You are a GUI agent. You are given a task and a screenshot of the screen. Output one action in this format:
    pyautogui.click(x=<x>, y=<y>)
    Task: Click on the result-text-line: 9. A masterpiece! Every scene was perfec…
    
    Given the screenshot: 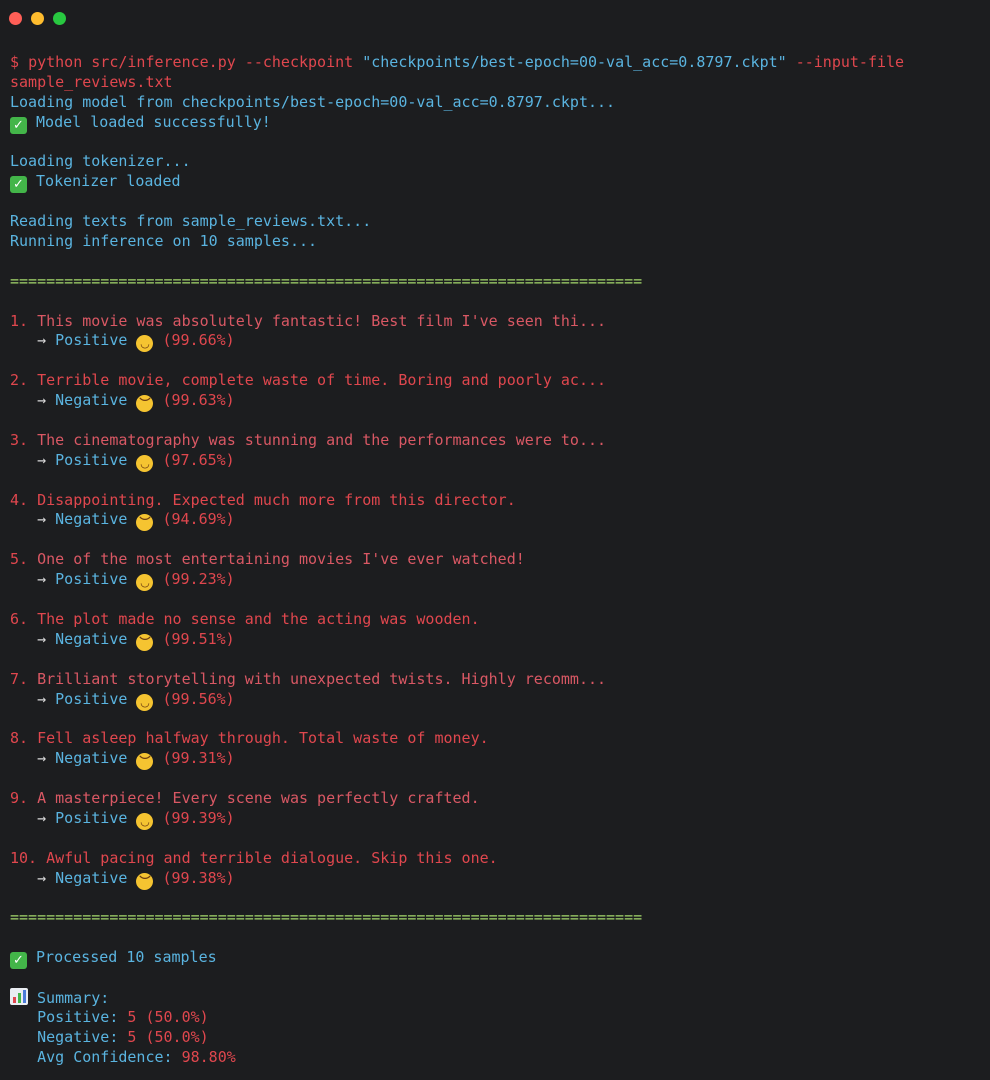 What is the action you would take?
    pyautogui.click(x=495, y=799)
    